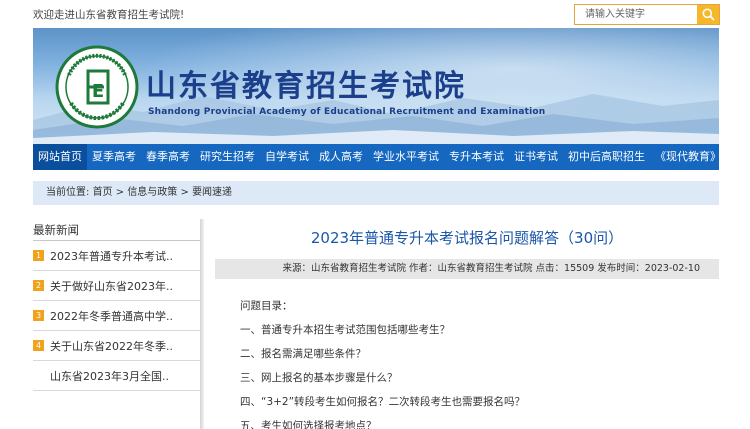  What do you see at coordinates (345, 330) in the screenshot?
I see `article-paragraph: 一、普通专升本招生考试范围包括哪些考生？` at bounding box center [345, 330].